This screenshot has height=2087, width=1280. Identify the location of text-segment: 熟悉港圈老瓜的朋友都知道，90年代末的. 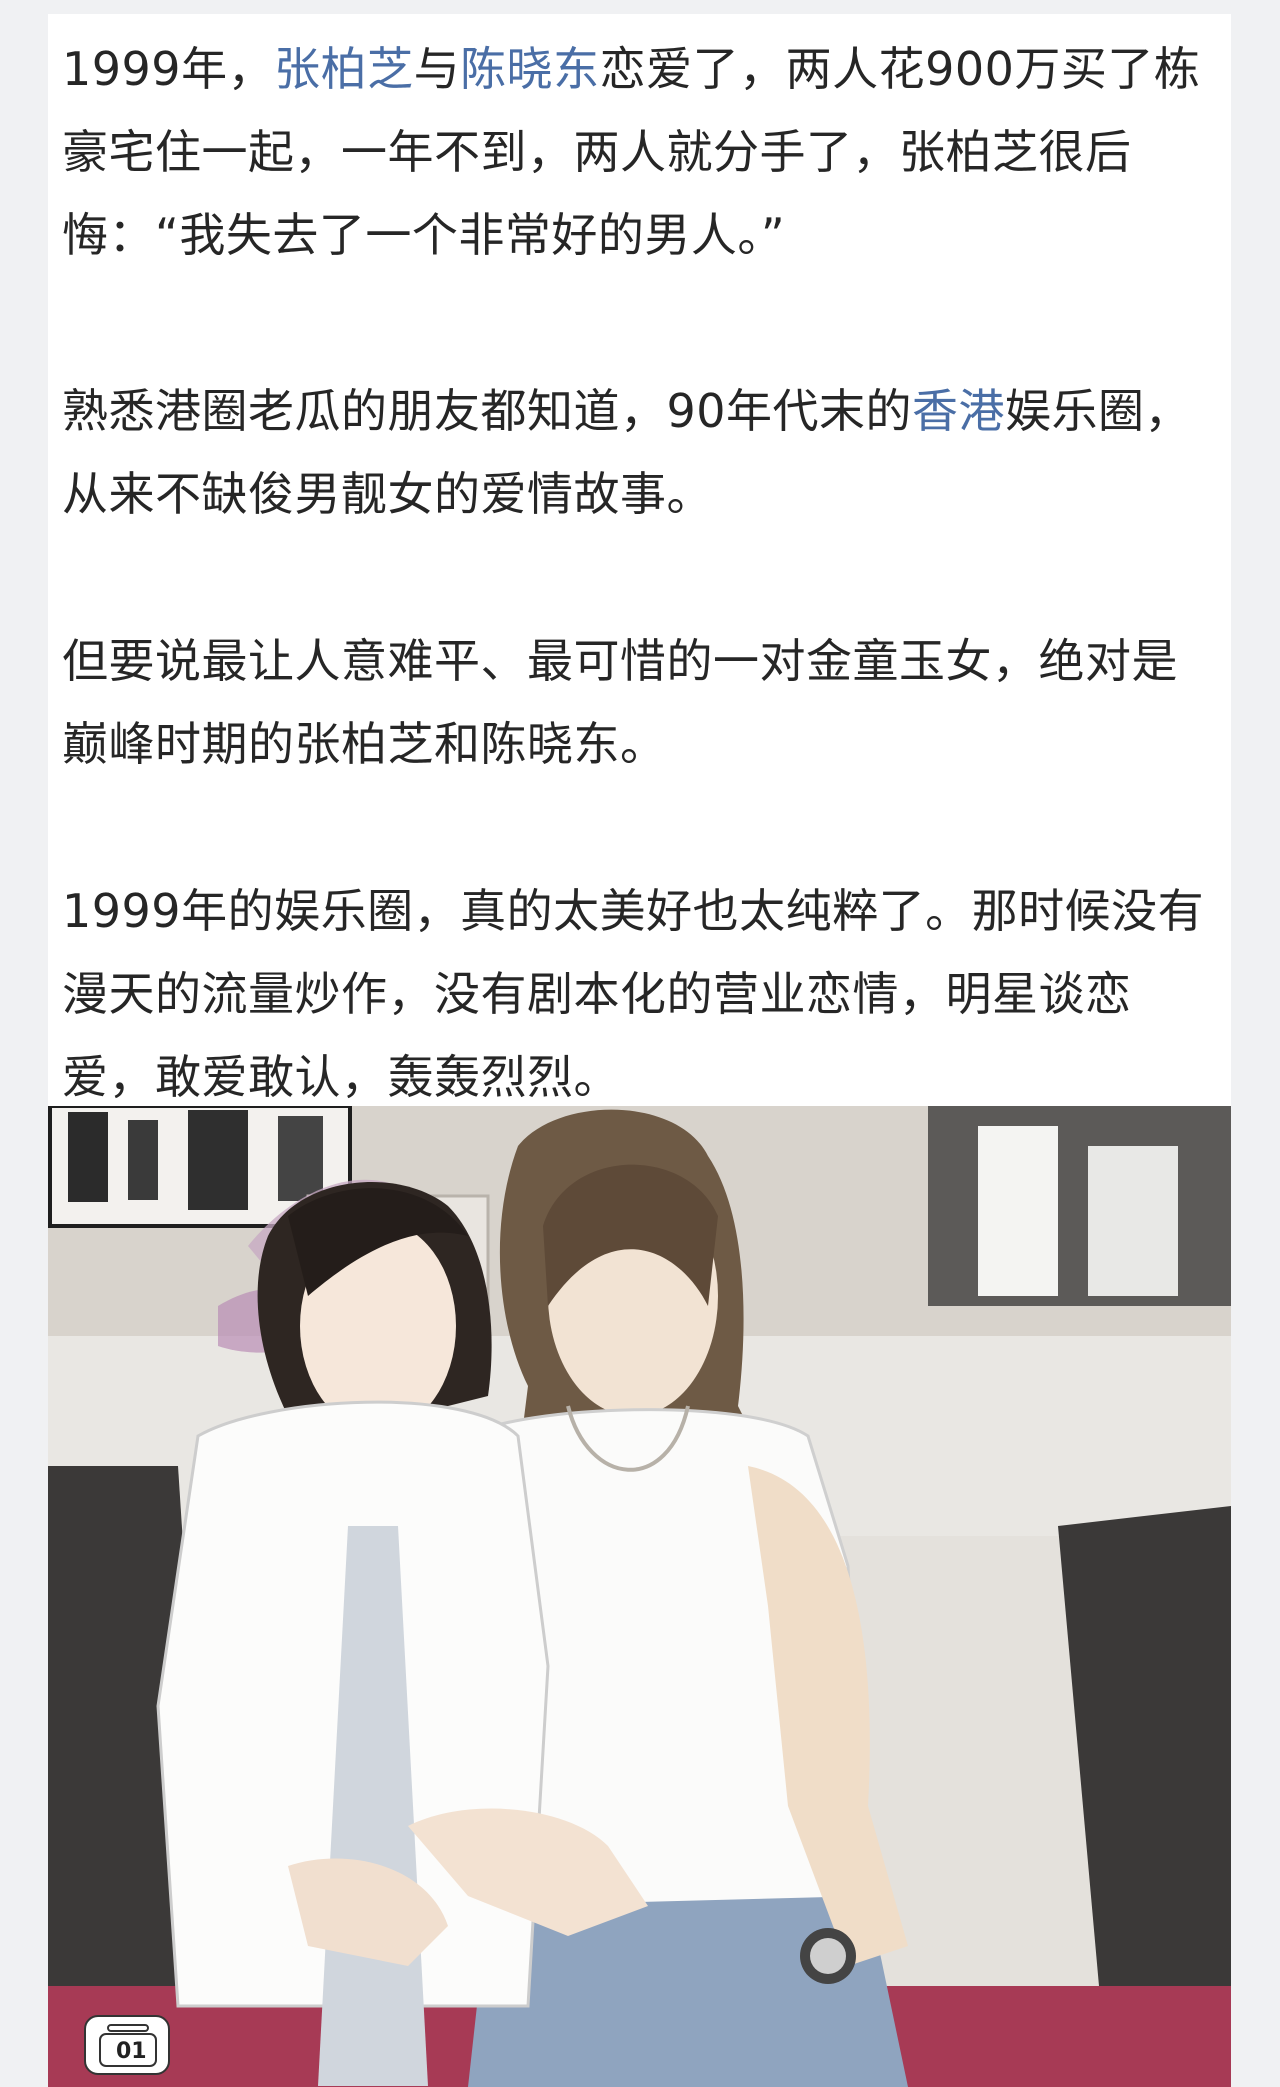
(487, 411).